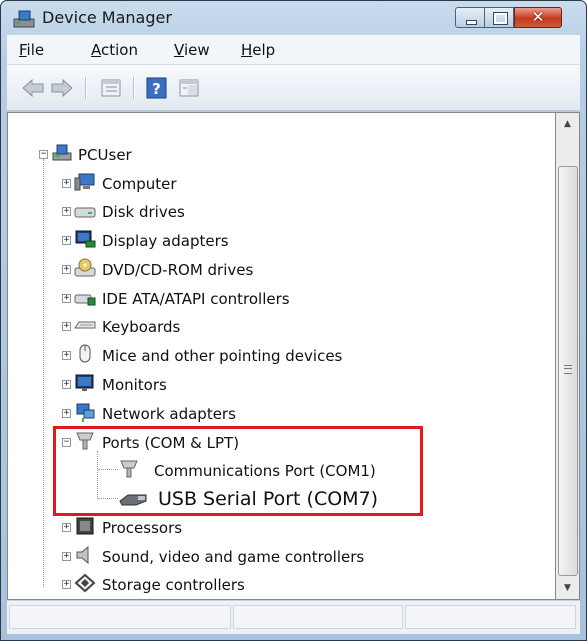 Image resolution: width=587 pixels, height=641 pixels. Describe the element at coordinates (43, 154) in the screenshot. I see `collapse-icon: −` at that location.